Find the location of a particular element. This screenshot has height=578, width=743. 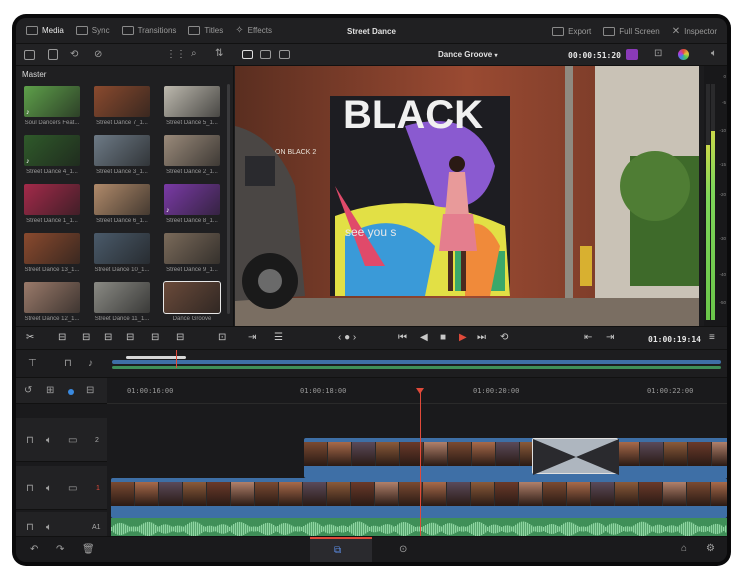

sidebar-toggle-icon is located at coordinates (29, 55).